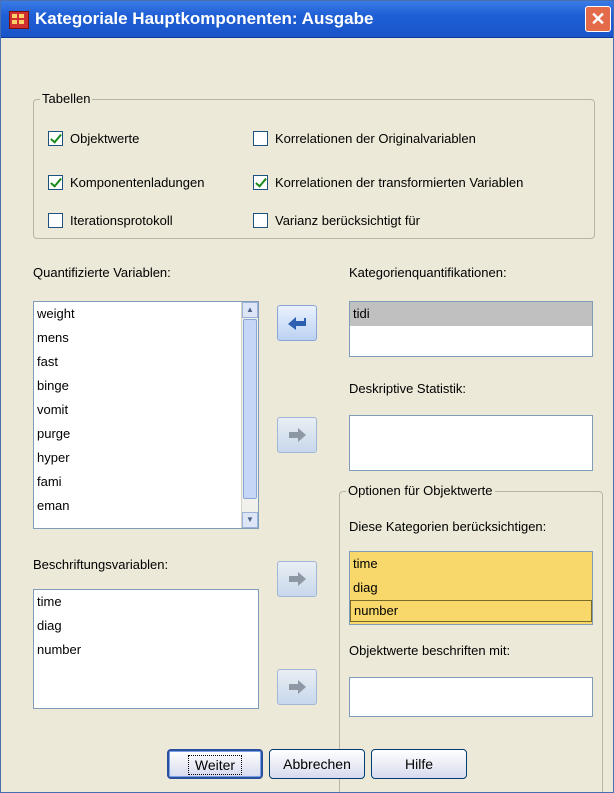 The image size is (614, 793). I want to click on scrollbar: ▲ ▼, so click(249, 415).